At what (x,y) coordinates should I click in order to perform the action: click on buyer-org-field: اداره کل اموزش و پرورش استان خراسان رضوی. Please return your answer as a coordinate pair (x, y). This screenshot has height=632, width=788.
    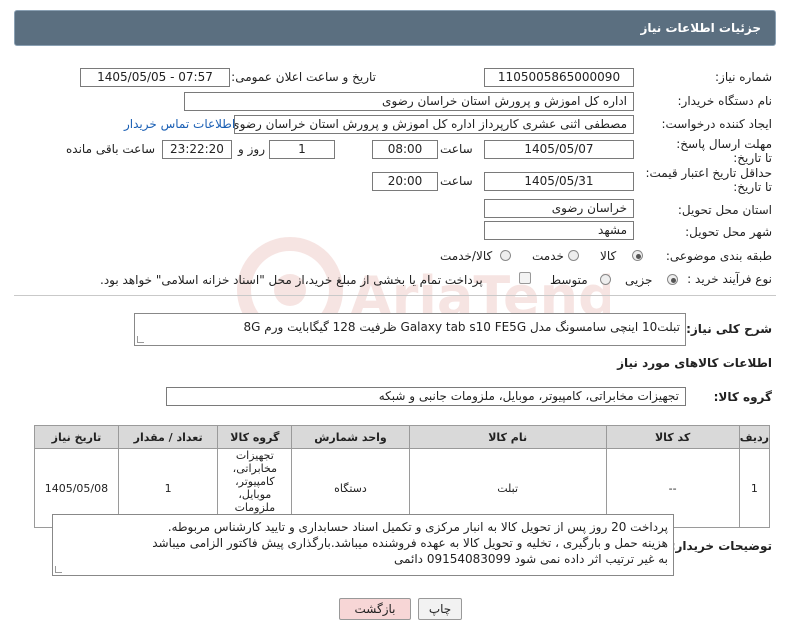
    Looking at the image, I should click on (409, 101).